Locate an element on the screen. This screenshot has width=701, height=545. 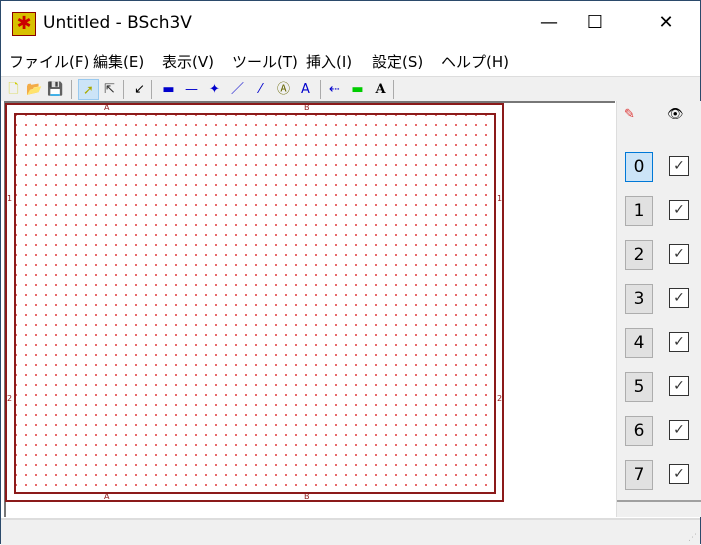
select-arrow-icon: ➚ is located at coordinates (88, 89).